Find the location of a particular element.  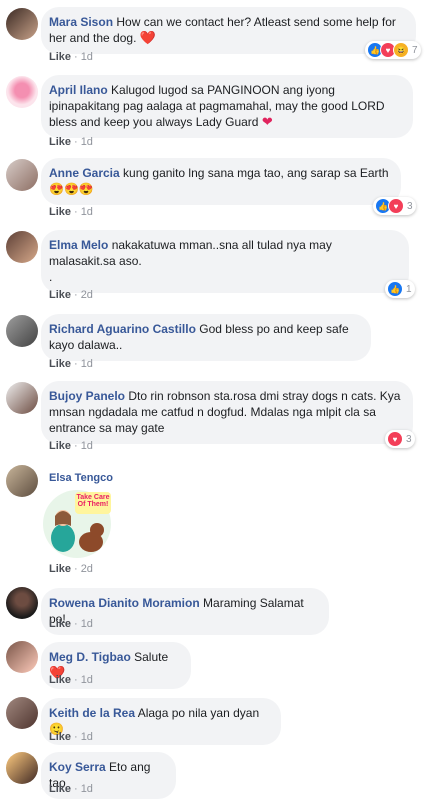

commenter-name: Elma Melo is located at coordinates (78, 245).